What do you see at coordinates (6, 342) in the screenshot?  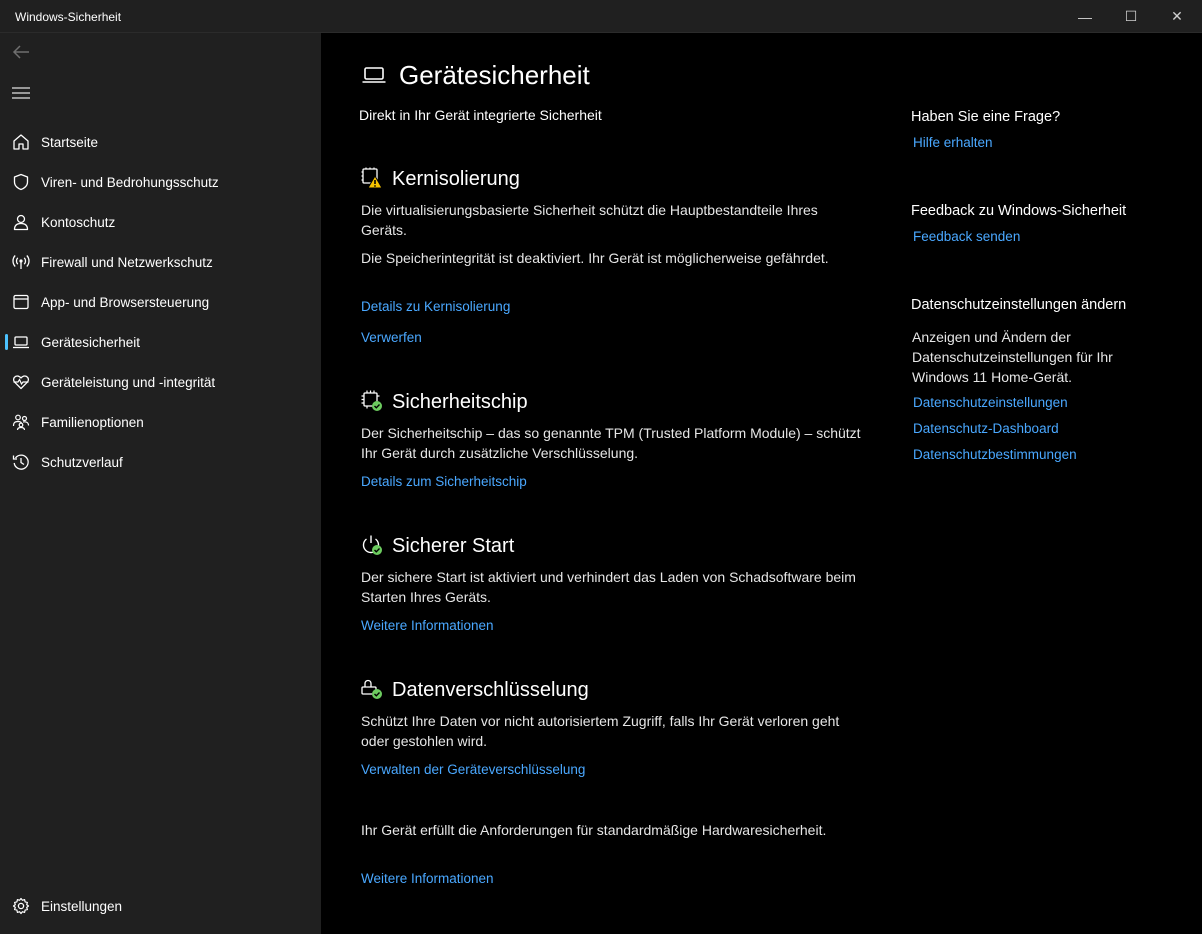 I see `selection-indicator` at bounding box center [6, 342].